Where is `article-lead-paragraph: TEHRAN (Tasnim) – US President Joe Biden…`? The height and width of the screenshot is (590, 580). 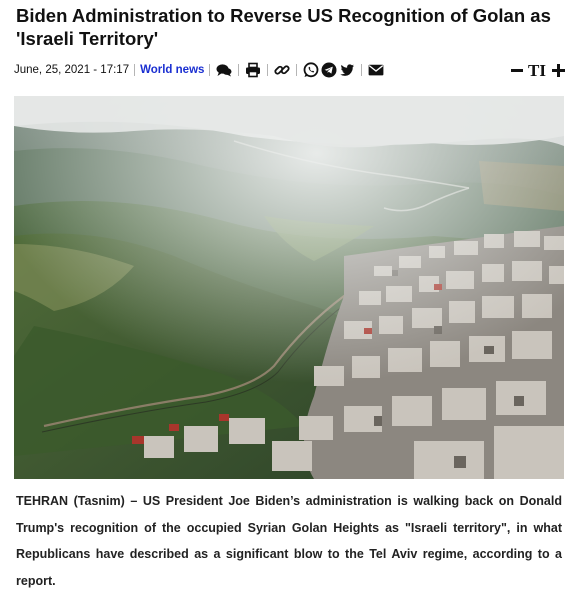 article-lead-paragraph: TEHRAN (Tasnim) – US President Joe Biden… is located at coordinates (289, 541).